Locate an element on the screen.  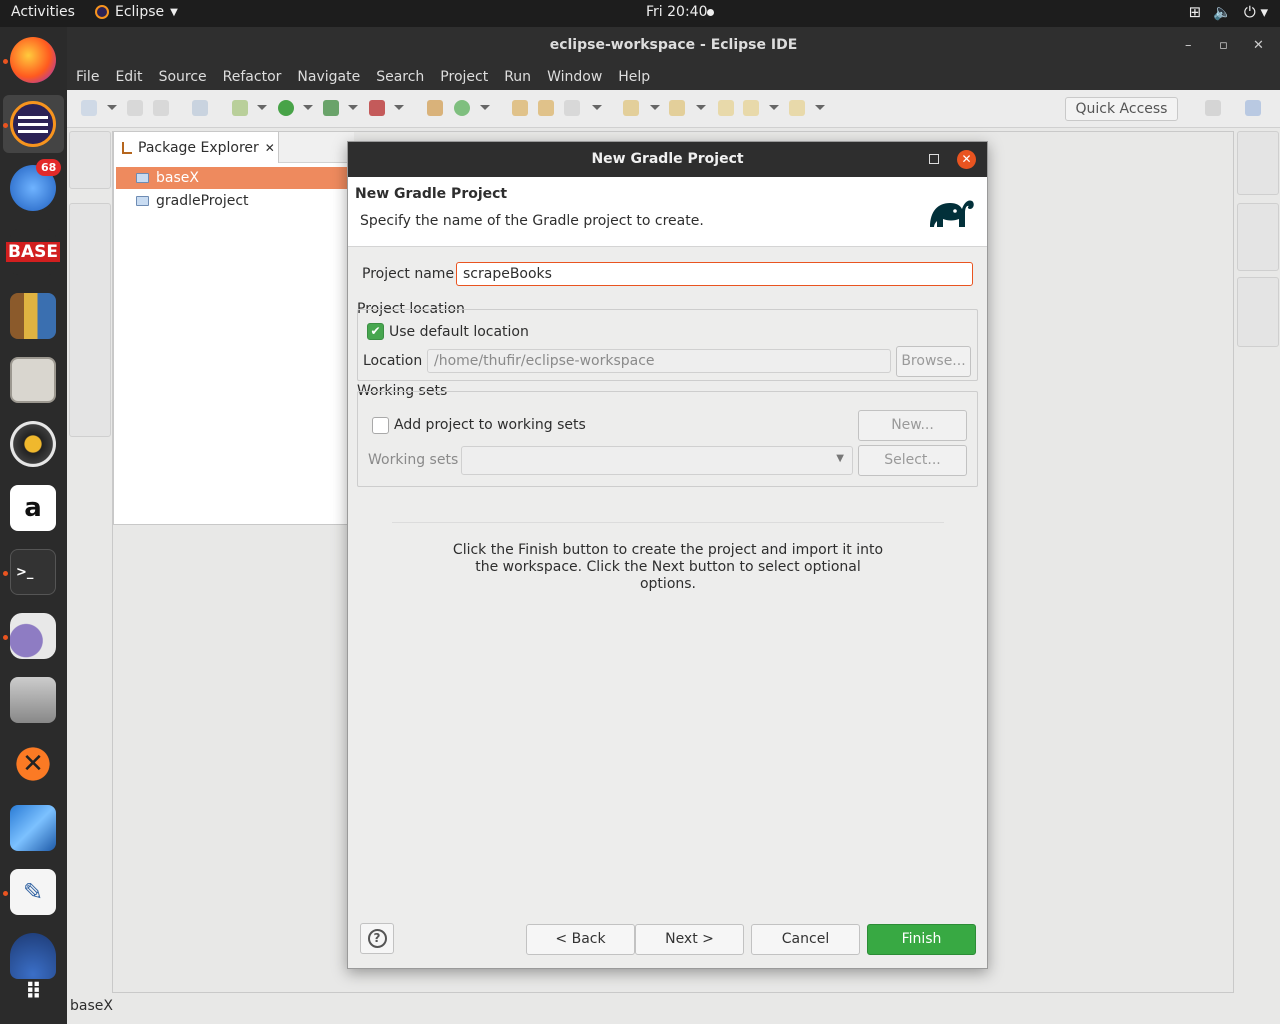
chevron-down-icon: ▼ is located at coordinates (840, 458).